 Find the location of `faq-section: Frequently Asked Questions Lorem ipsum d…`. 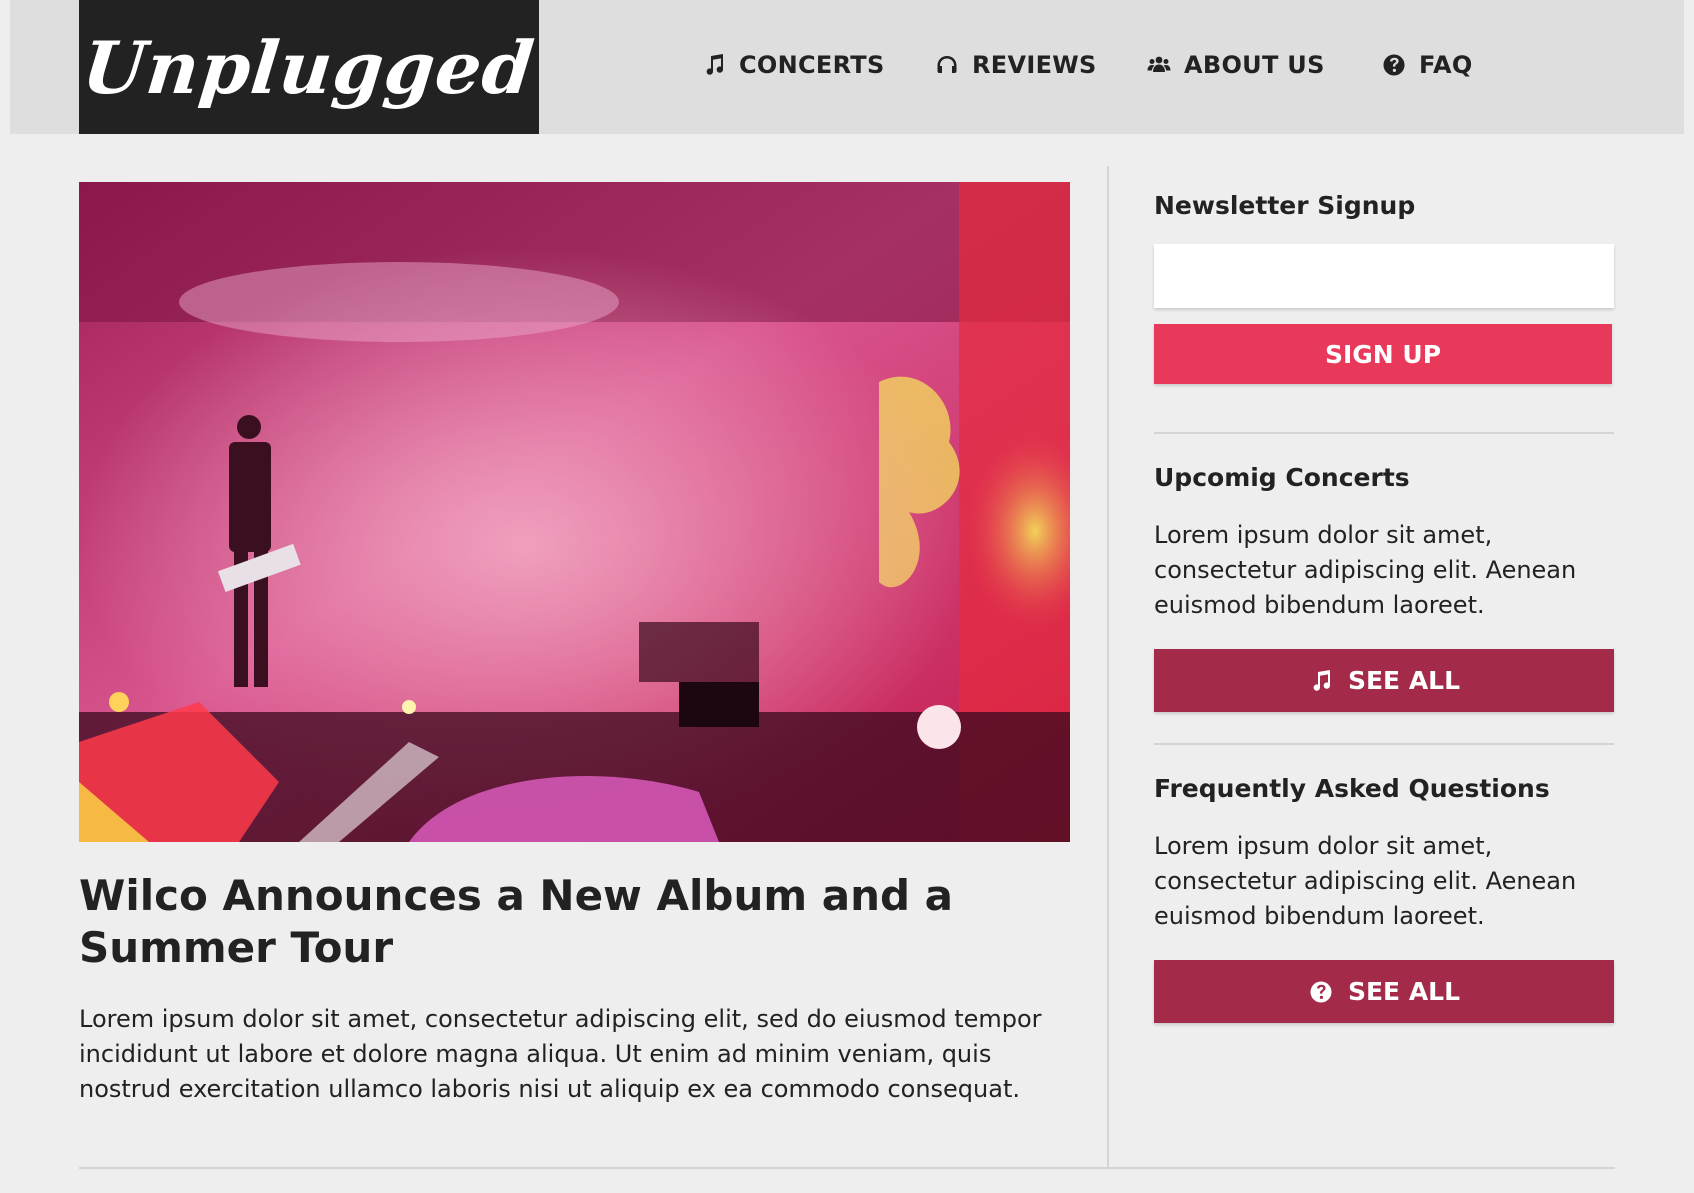

faq-section: Frequently Asked Questions Lorem ipsum d… is located at coordinates (1384, 895).